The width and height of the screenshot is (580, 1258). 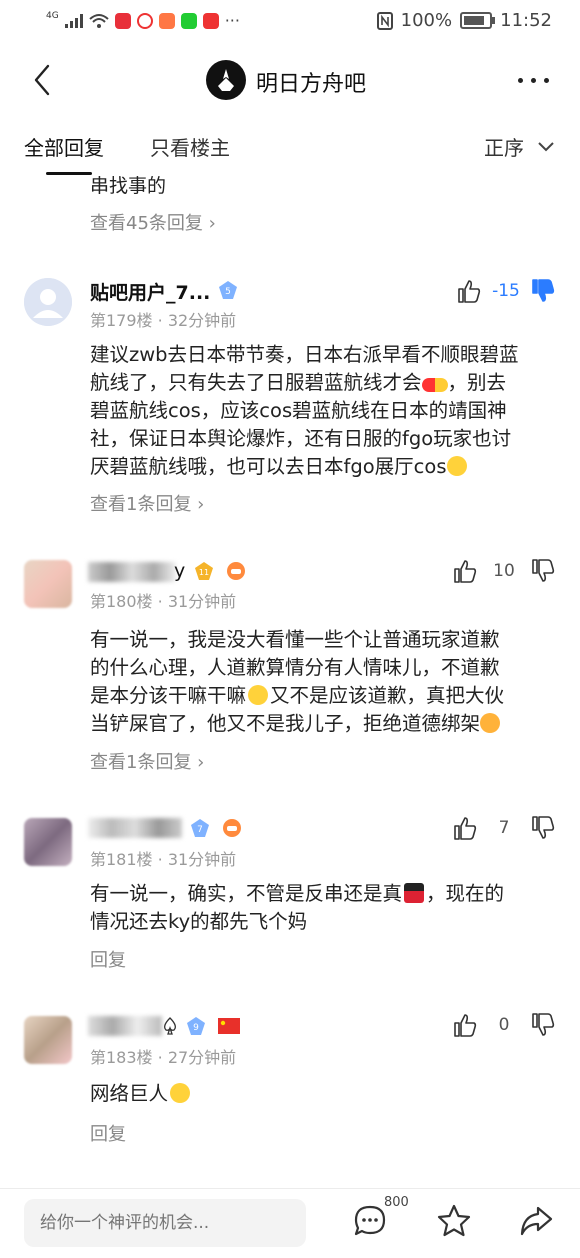 I want to click on post-content: 有一说一，确实，不管是反串还是真 ，现在的 情况还去ky的都先飞个妈, so click(x=325, y=908).